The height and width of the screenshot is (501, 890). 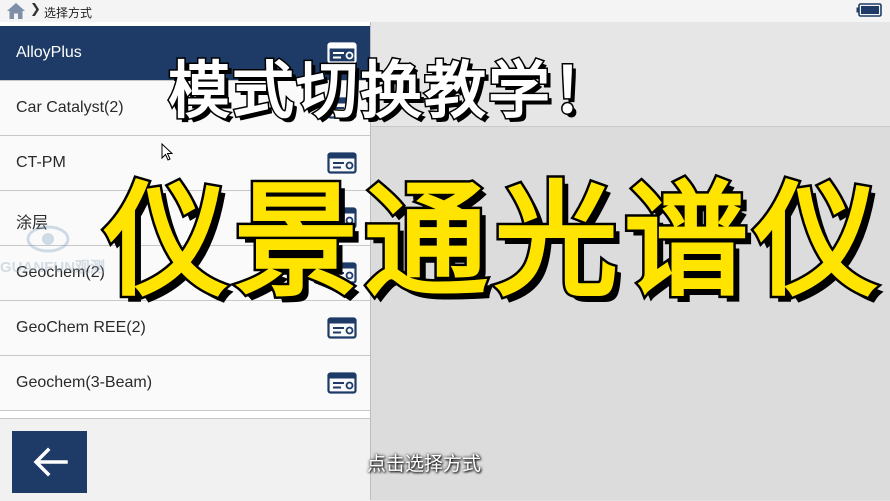 What do you see at coordinates (391, 91) in the screenshot?
I see `overlay-title: 模式切换教学！` at bounding box center [391, 91].